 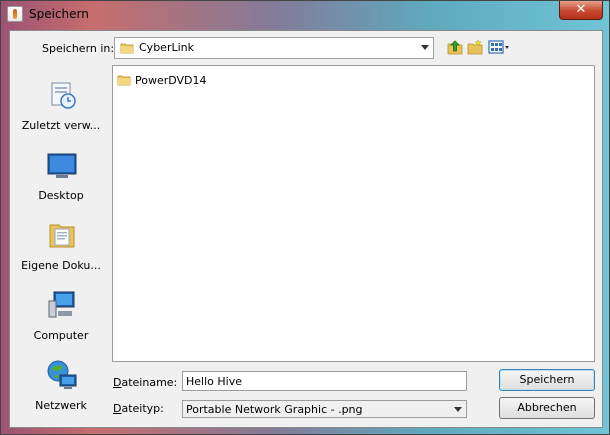 I want to click on save-in-label: Speichern in:, so click(x=78, y=48).